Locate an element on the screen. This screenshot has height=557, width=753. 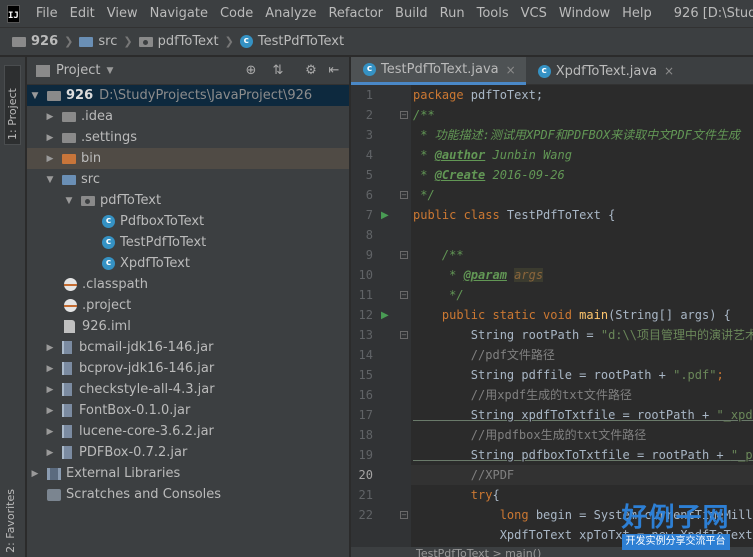
menu-tools: Tools is located at coordinates (493, 14).